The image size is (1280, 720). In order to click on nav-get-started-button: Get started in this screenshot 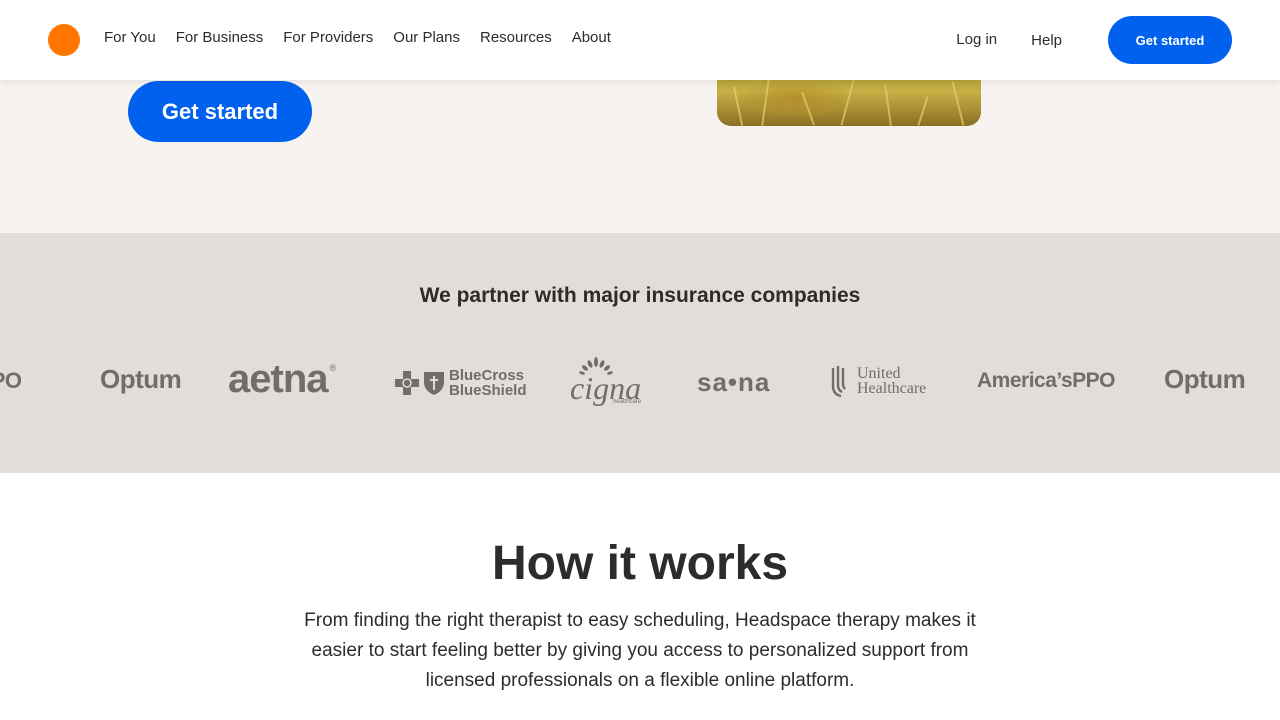, I will do `click(1170, 40)`.